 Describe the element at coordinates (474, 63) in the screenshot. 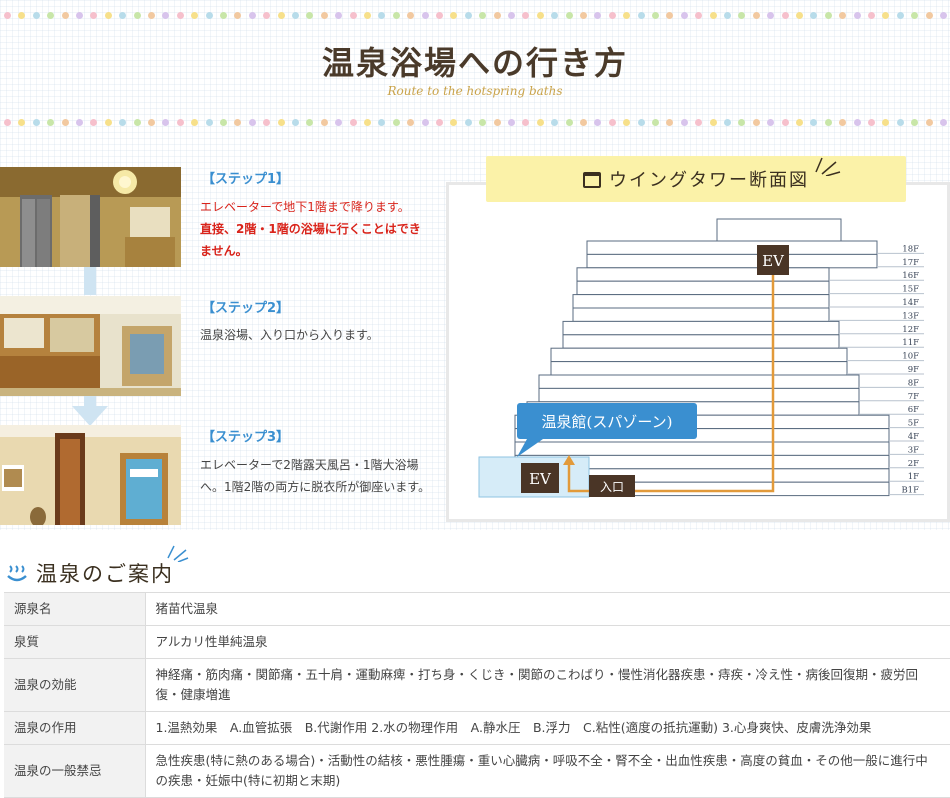

I see `page-title: 温泉浴場への行き方` at that location.